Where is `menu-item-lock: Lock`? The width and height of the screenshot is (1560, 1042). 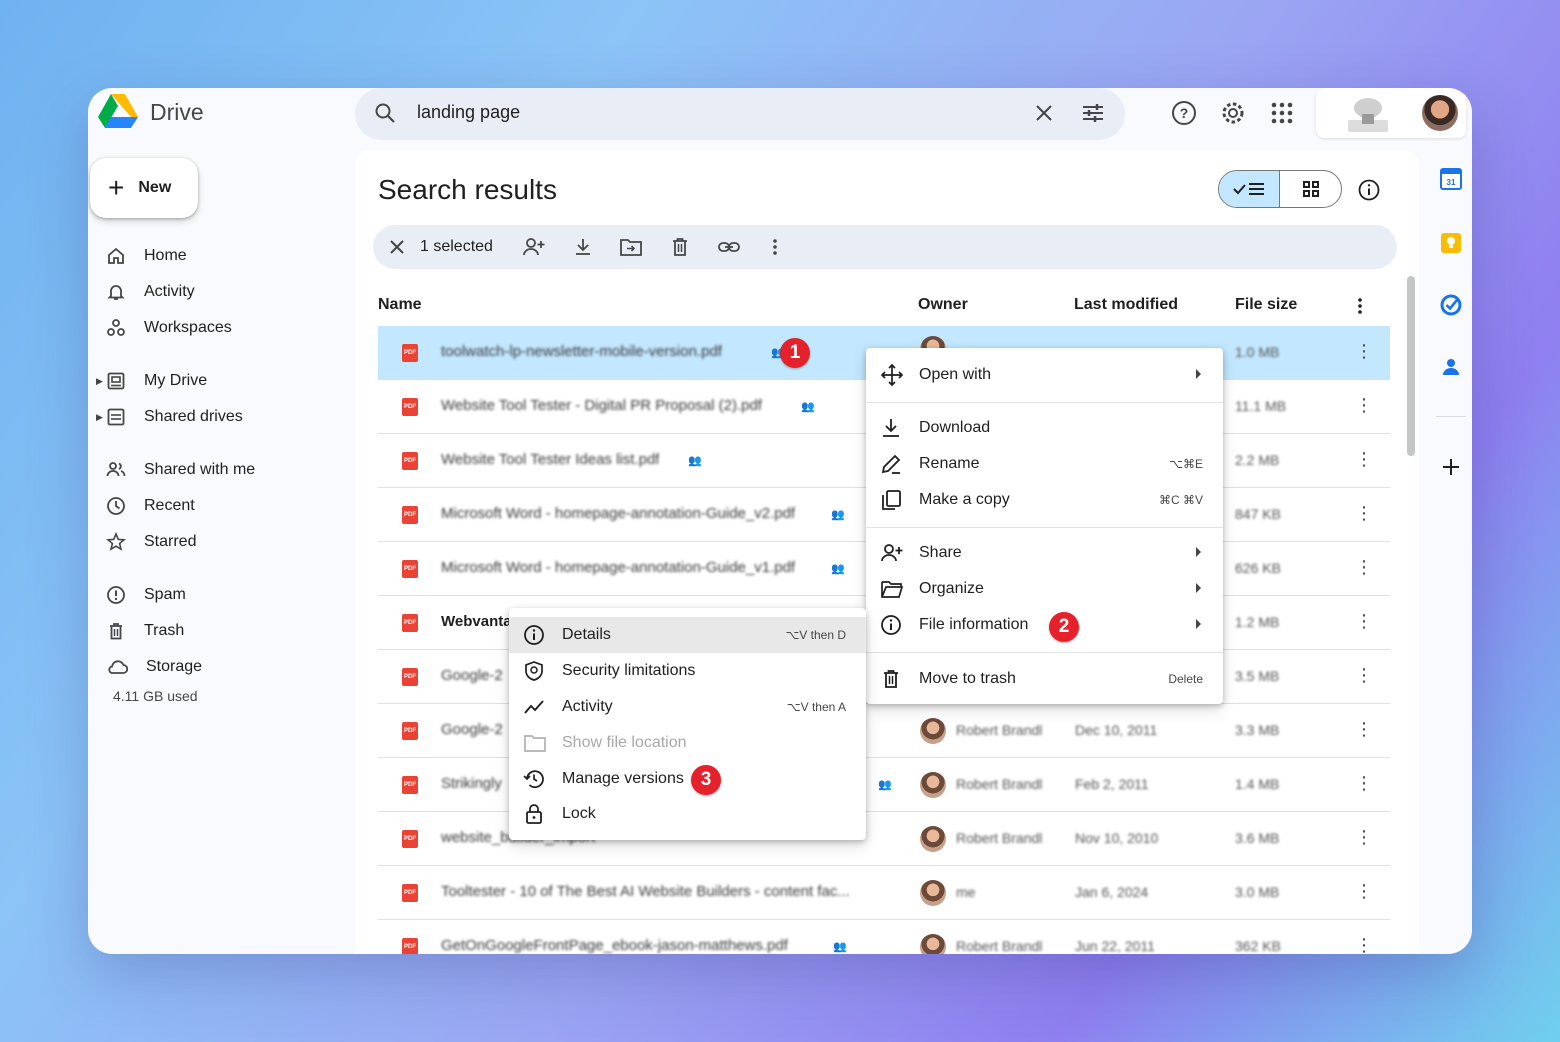 menu-item-lock: Lock is located at coordinates (687, 814).